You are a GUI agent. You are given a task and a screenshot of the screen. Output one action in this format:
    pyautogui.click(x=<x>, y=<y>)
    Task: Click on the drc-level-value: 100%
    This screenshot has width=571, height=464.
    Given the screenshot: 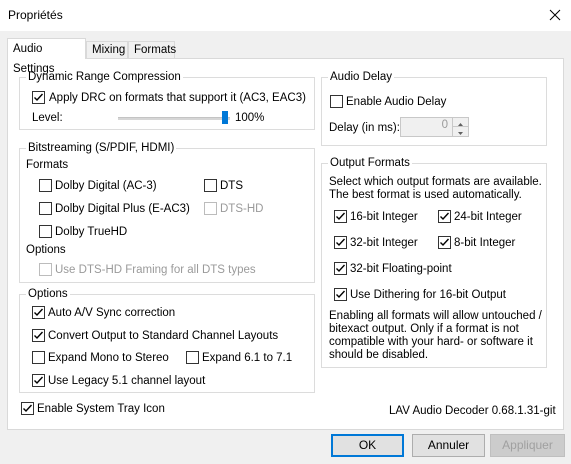 What is the action you would take?
    pyautogui.click(x=250, y=118)
    